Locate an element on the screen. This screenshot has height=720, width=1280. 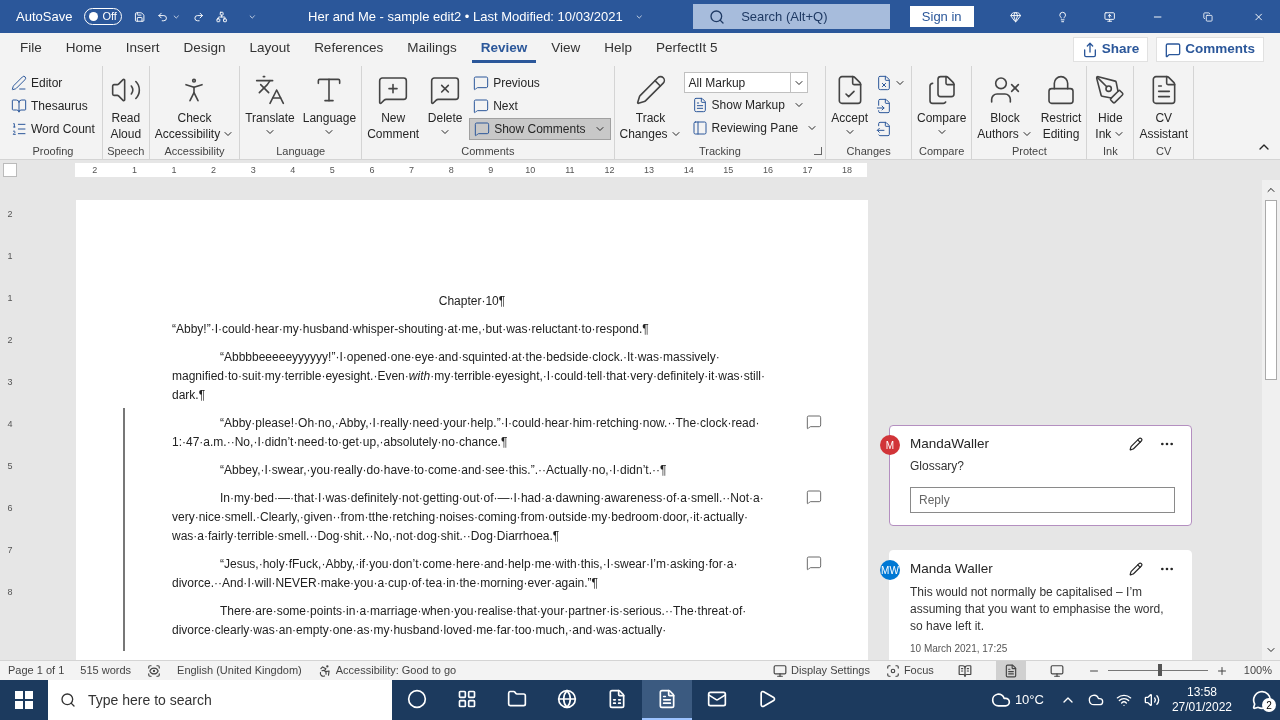
ruler-number: 13 is located at coordinates (649, 170).